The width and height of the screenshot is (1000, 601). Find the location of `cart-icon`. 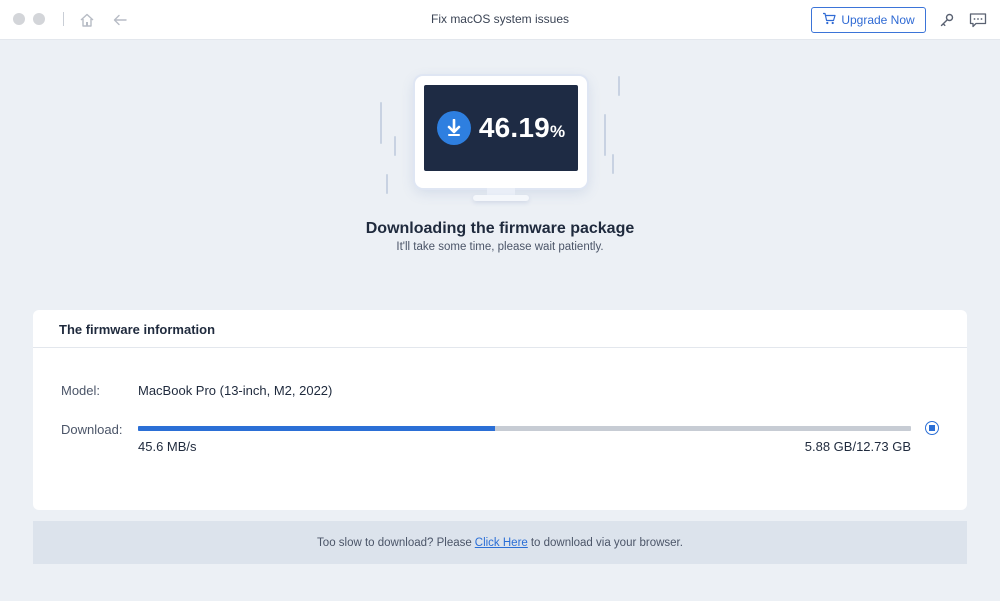

cart-icon is located at coordinates (829, 20).